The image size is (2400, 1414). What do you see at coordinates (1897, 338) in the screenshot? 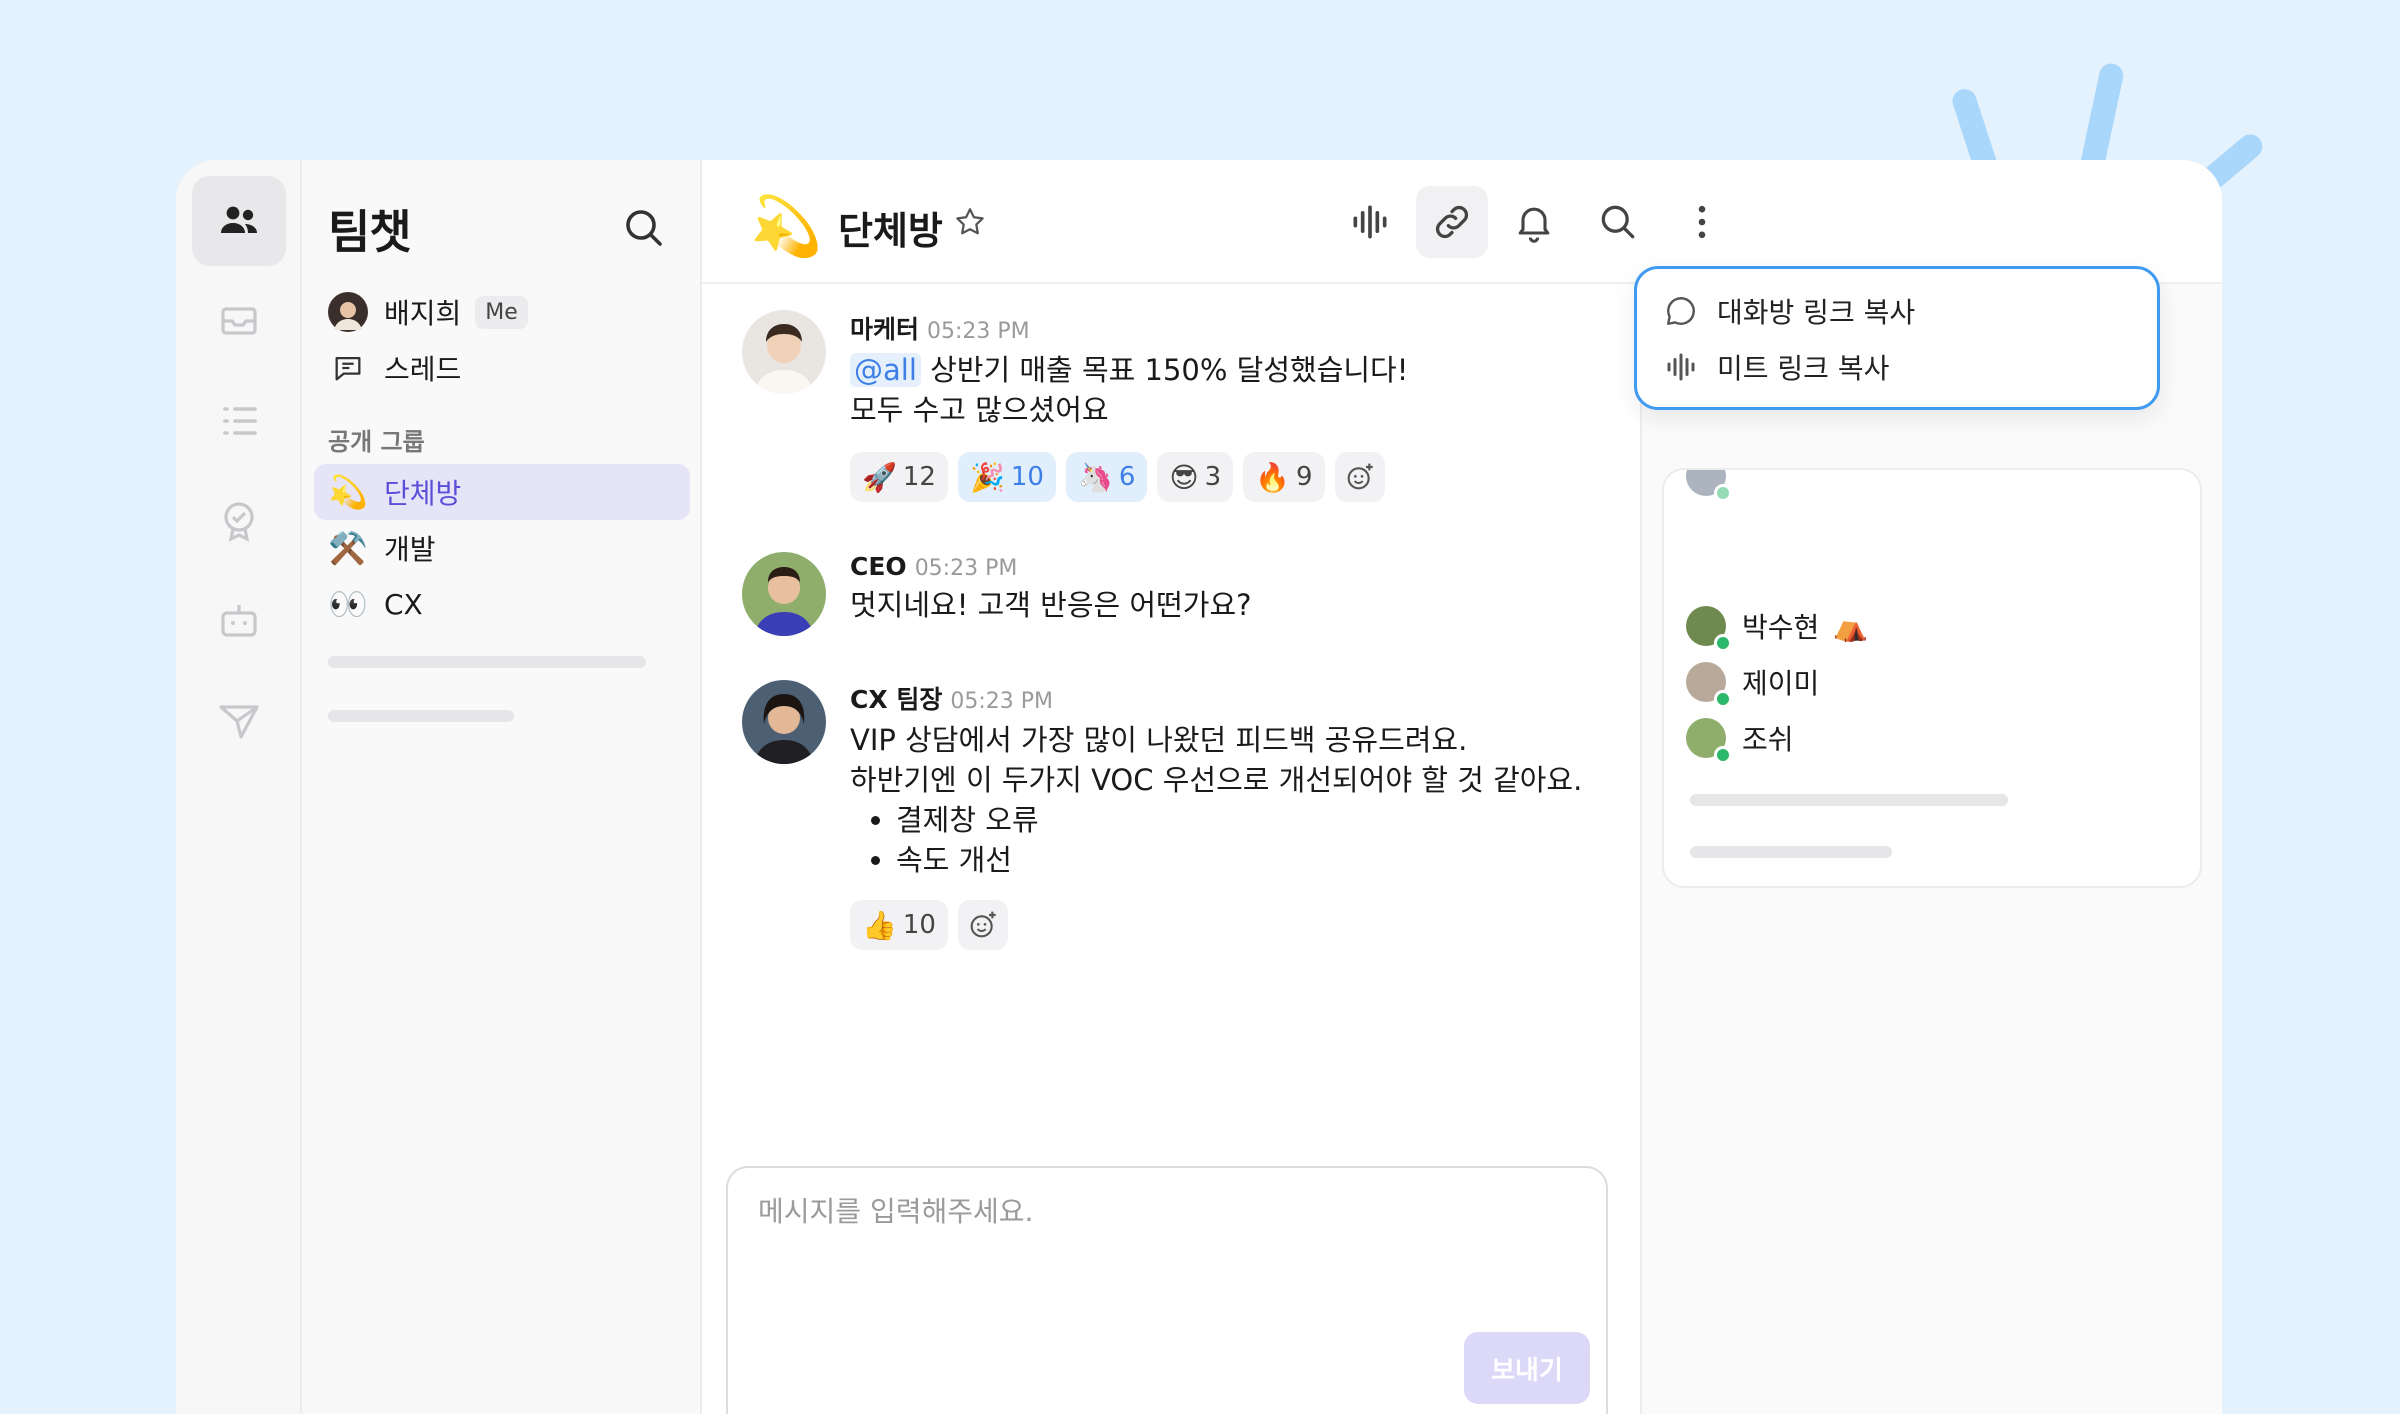
I see `link-copy-menu: 대화방 링크 복사 미트 링크 복사` at bounding box center [1897, 338].